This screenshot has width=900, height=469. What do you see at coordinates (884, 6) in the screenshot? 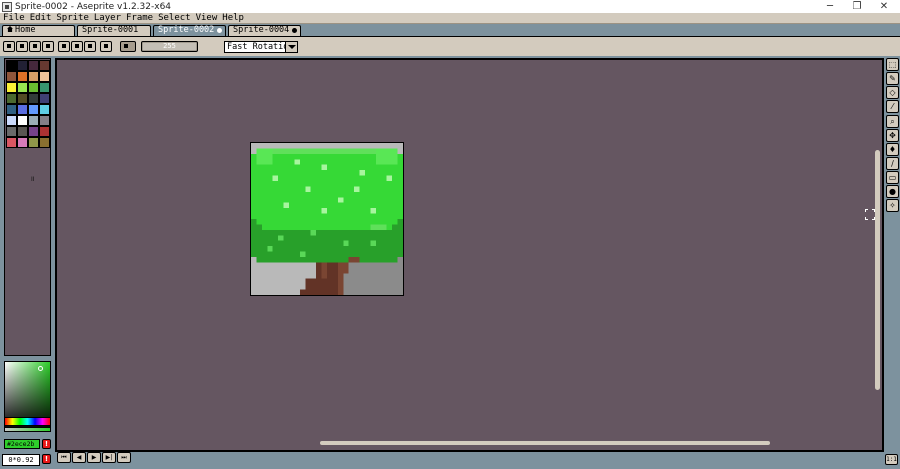
I see `close-icon: ✕` at bounding box center [884, 6].